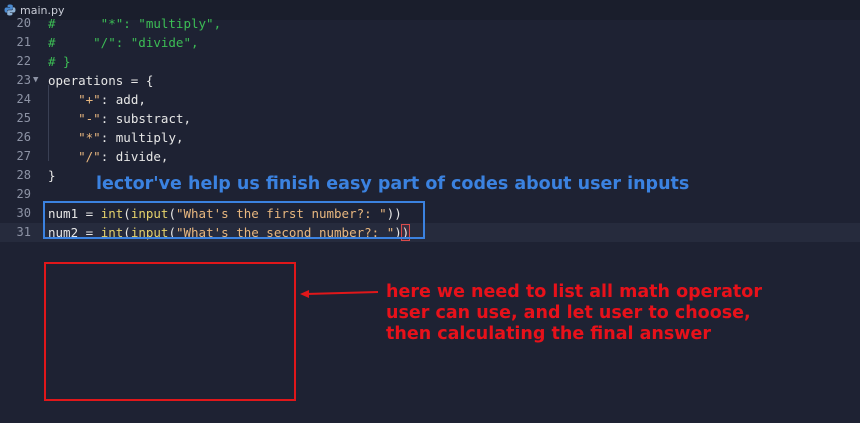 The width and height of the screenshot is (860, 423). What do you see at coordinates (123, 42) in the screenshot?
I see `code-text: # "/": "divide",` at bounding box center [123, 42].